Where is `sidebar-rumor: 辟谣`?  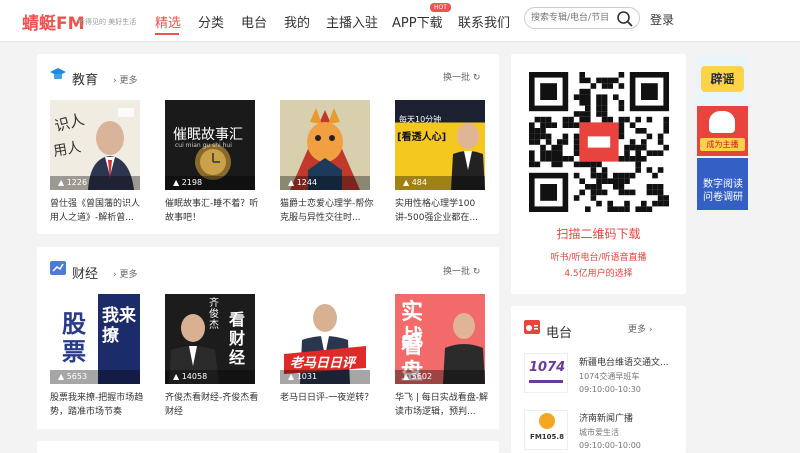 sidebar-rumor: 辟谣 is located at coordinates (722, 79).